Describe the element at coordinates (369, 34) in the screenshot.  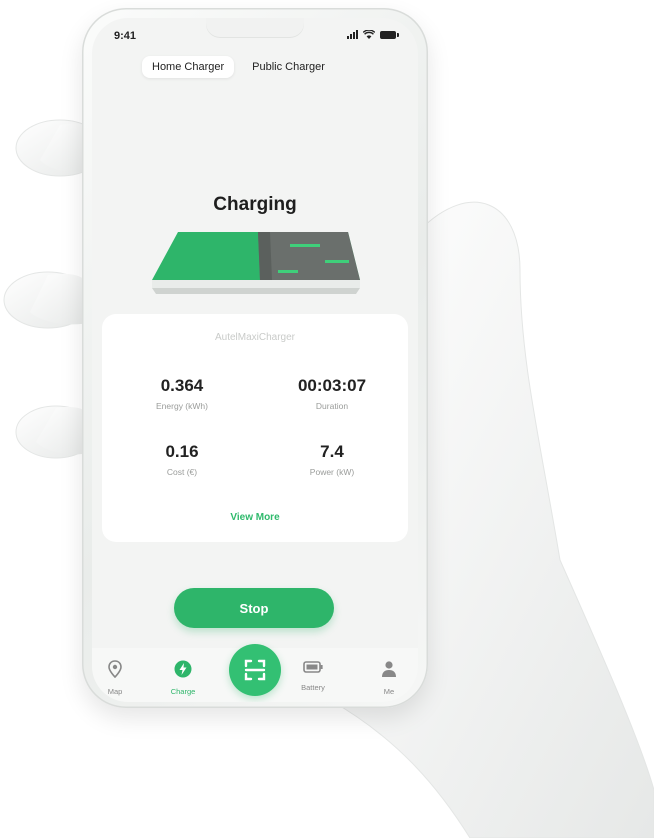
I see `wifi-icon` at that location.